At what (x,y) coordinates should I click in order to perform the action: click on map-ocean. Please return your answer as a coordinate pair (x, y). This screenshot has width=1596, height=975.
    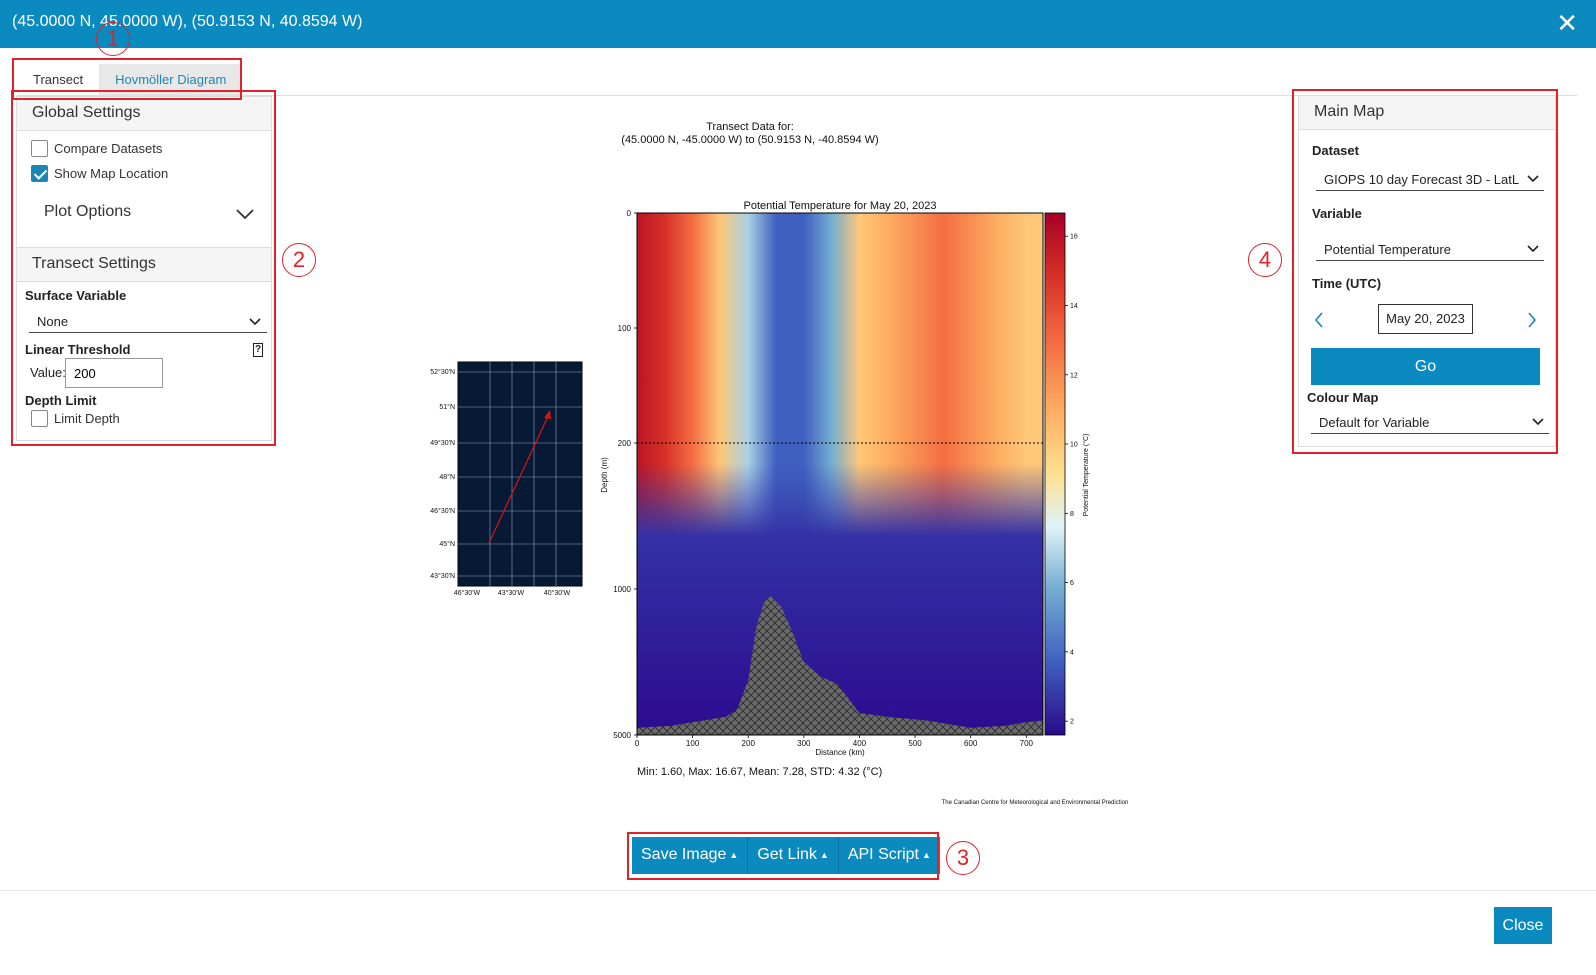
    Looking at the image, I should click on (520, 474).